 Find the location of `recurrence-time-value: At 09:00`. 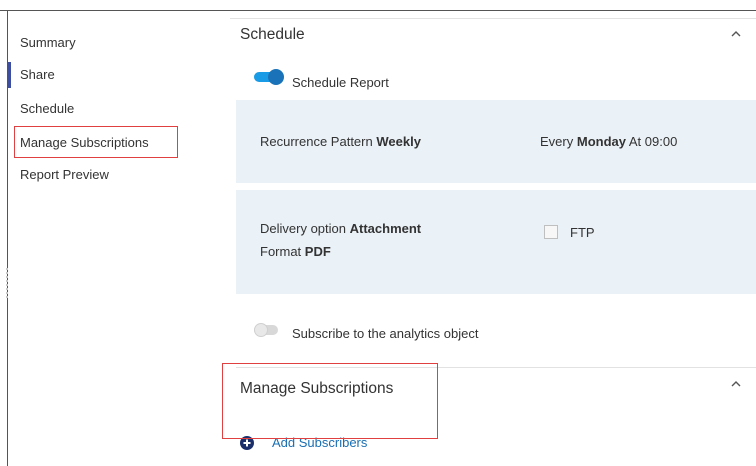

recurrence-time-value: At 09:00 is located at coordinates (653, 141).